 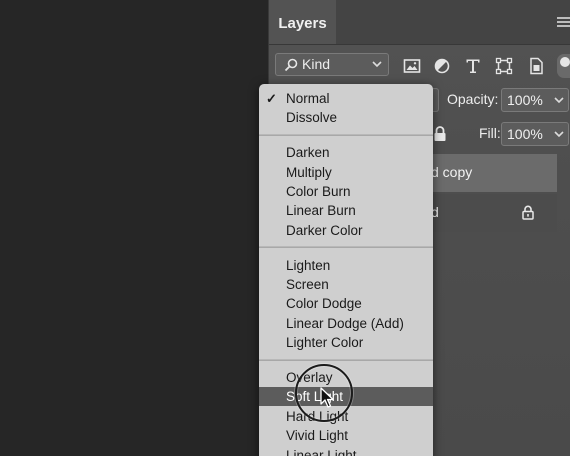 I want to click on toggle-knob, so click(x=565, y=62).